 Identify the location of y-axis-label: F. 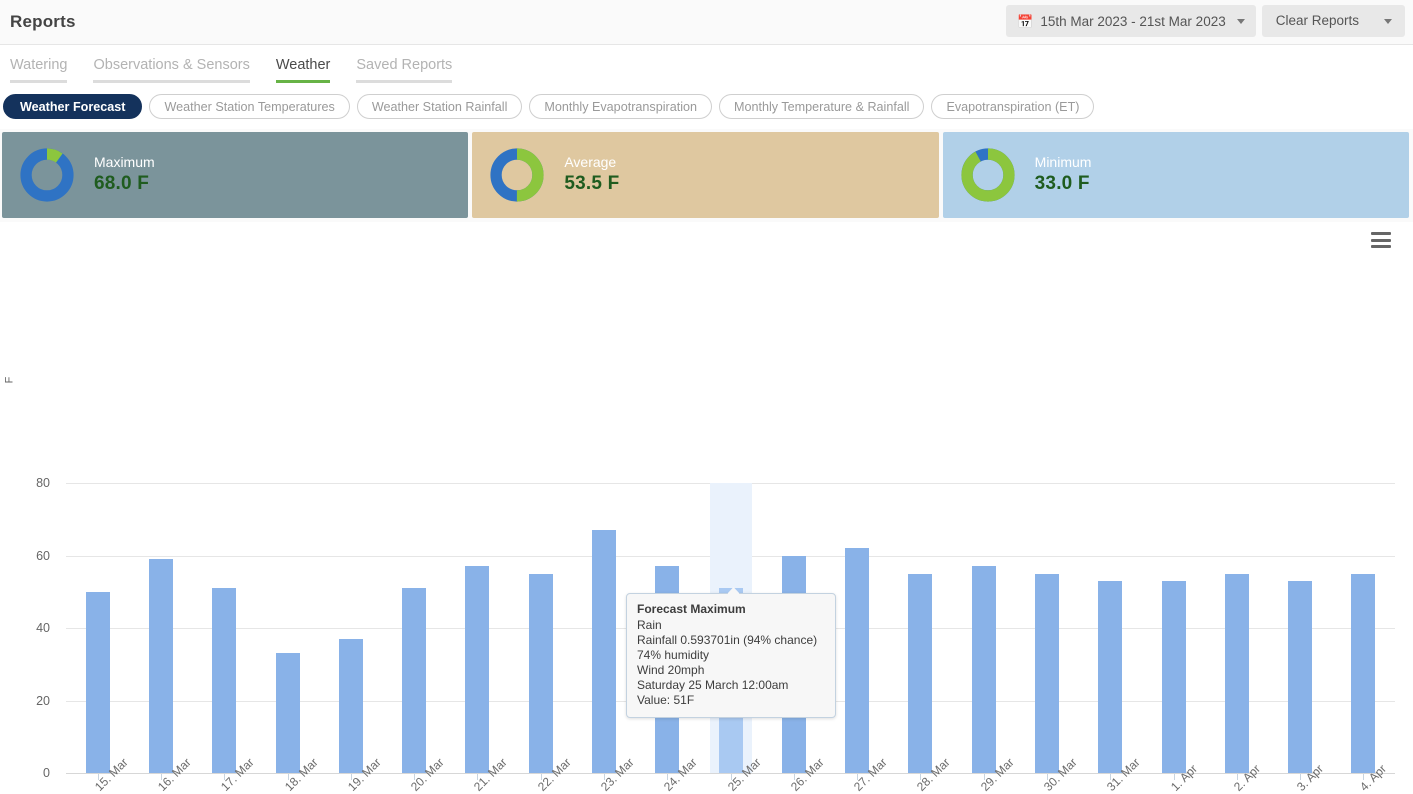
(9, 380).